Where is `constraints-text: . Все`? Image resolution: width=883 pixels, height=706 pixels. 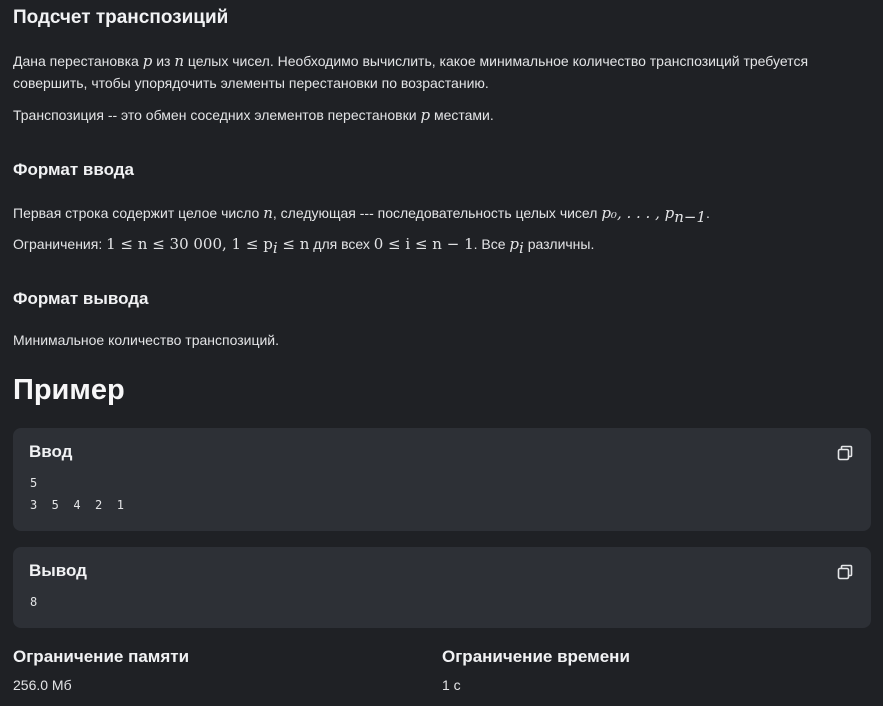
constraints-text: . Все is located at coordinates (491, 244).